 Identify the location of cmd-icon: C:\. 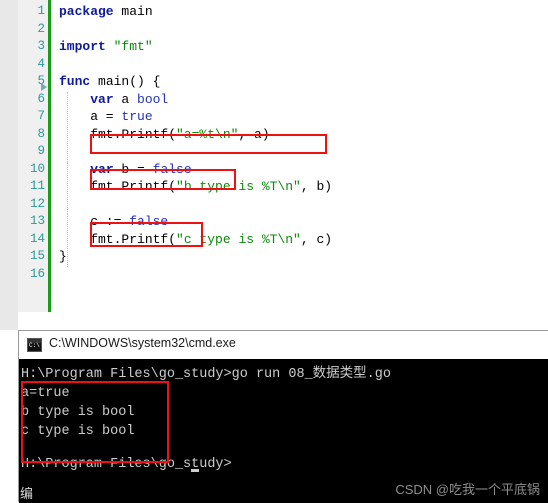
(34, 345).